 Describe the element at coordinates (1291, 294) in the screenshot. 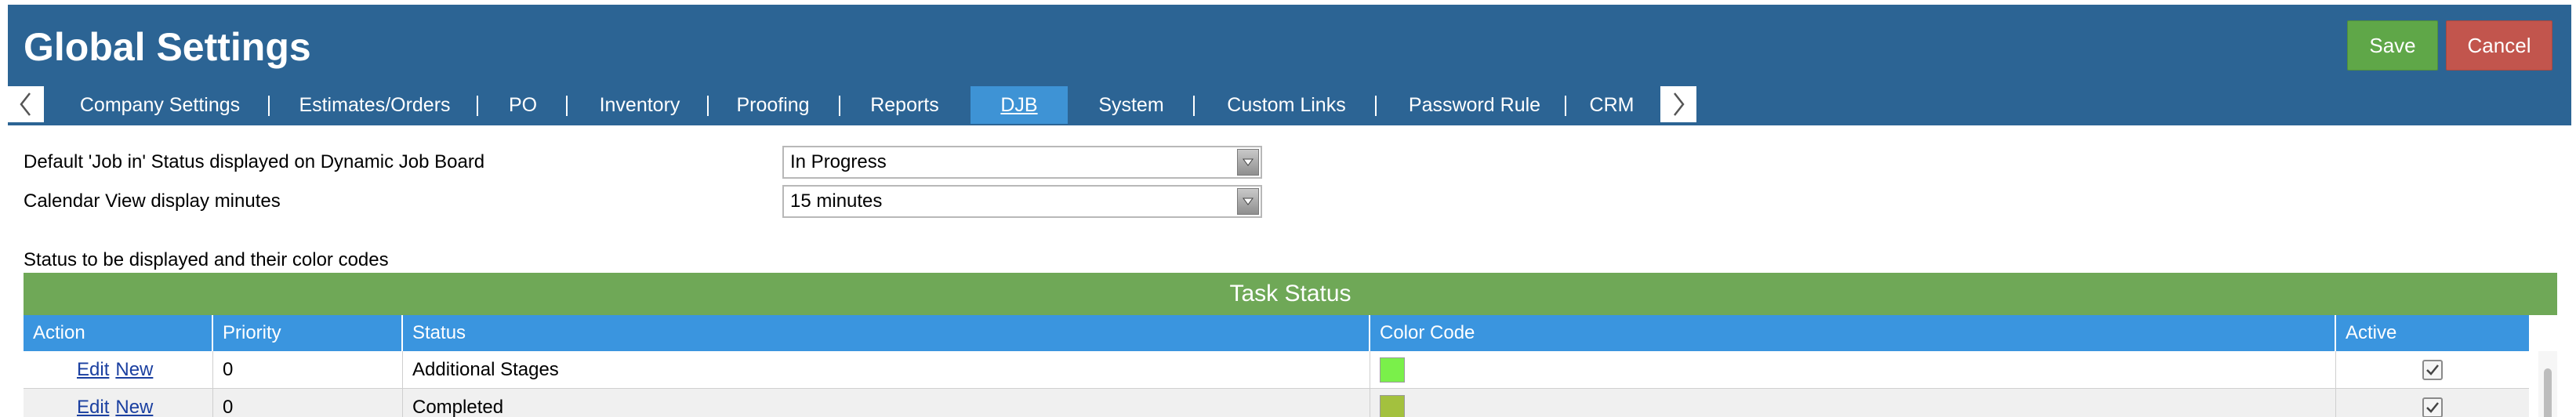

I see `table-title: Task Status` at that location.